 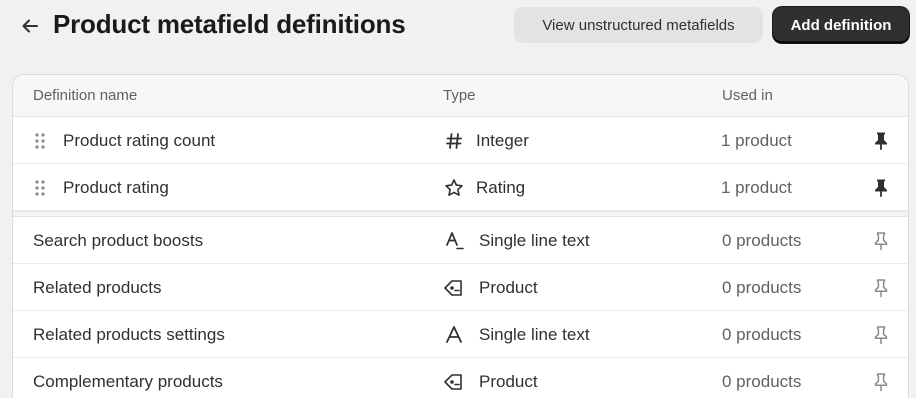 I want to click on definition-type: Integer, so click(x=502, y=140).